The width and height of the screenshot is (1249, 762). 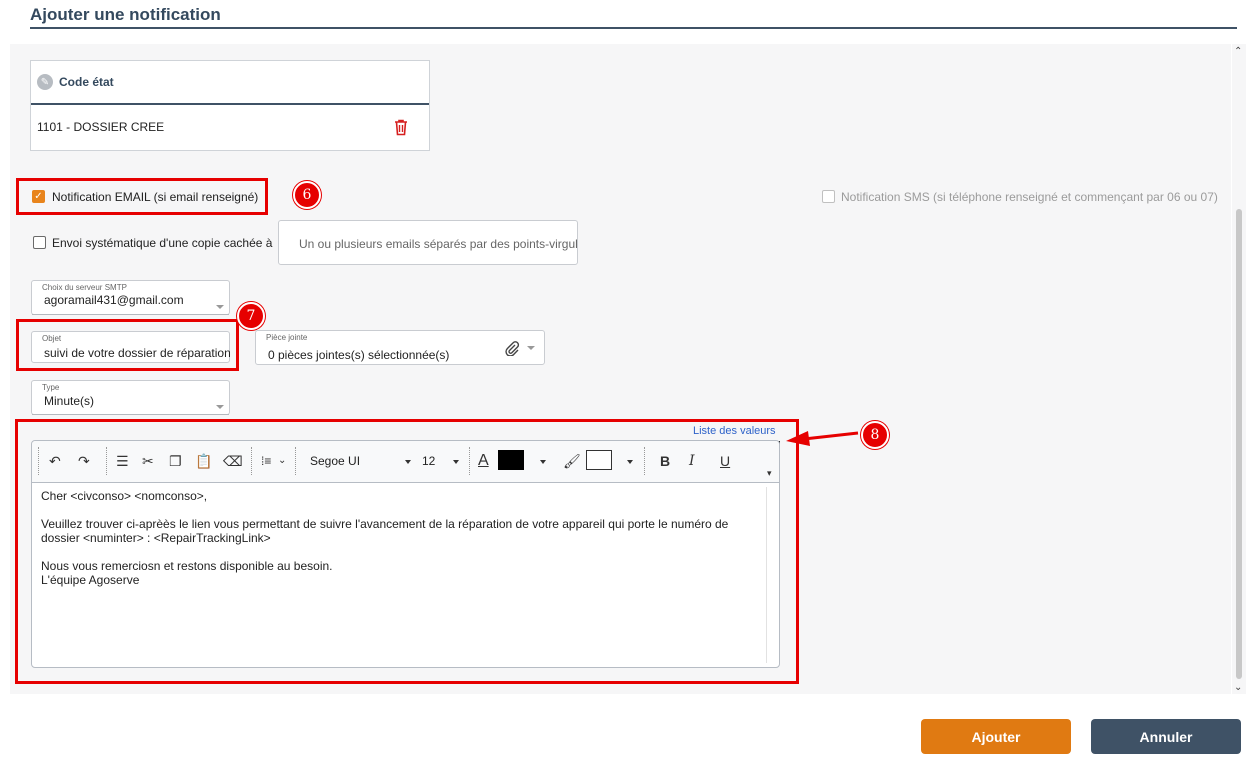 What do you see at coordinates (148, 461) in the screenshot?
I see `cut-icon: ✂` at bounding box center [148, 461].